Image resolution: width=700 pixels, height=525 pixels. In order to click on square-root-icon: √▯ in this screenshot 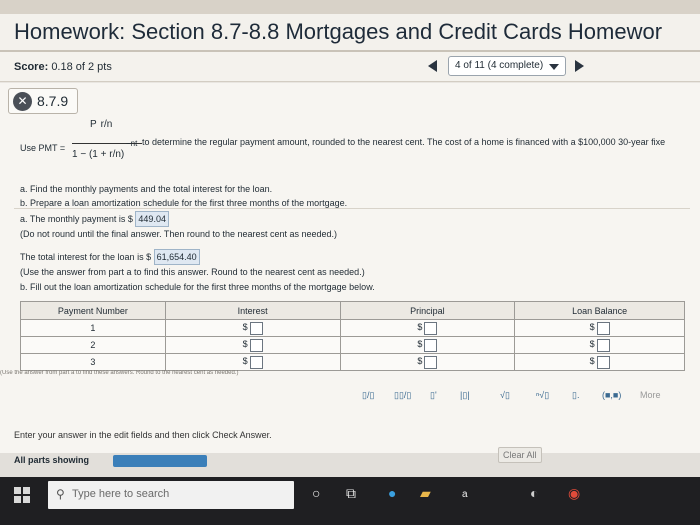, I will do `click(505, 395)`.